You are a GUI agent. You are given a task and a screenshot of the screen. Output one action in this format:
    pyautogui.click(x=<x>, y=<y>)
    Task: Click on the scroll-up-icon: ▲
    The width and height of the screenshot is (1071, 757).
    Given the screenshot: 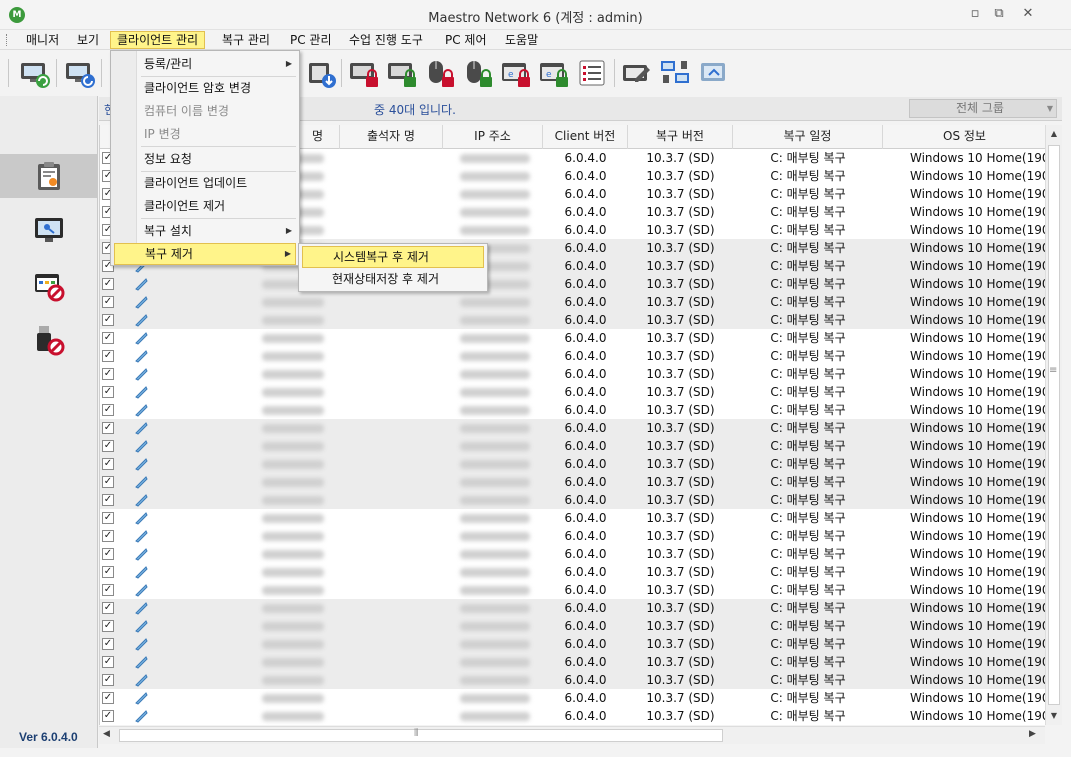 What is the action you would take?
    pyautogui.click(x=1054, y=133)
    